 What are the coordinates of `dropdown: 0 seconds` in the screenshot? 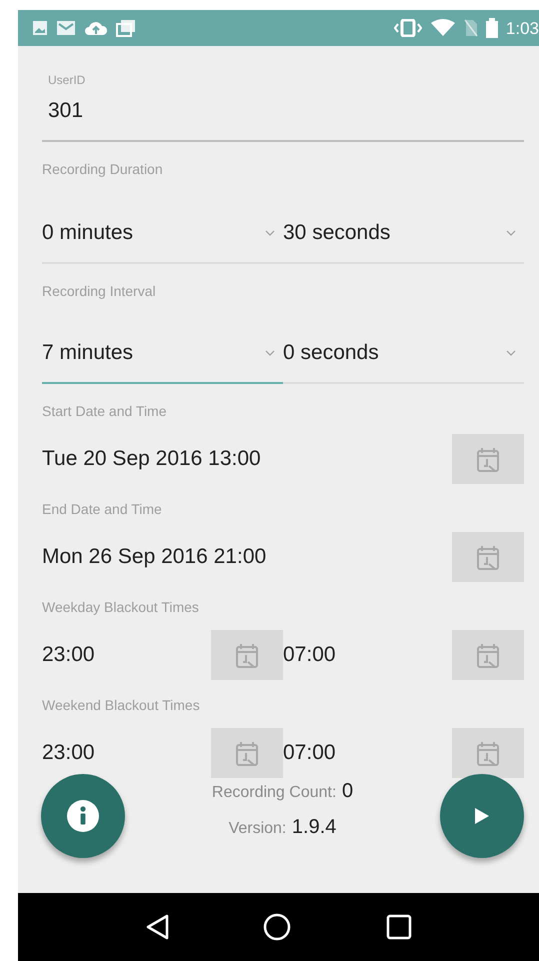 It's located at (403, 343).